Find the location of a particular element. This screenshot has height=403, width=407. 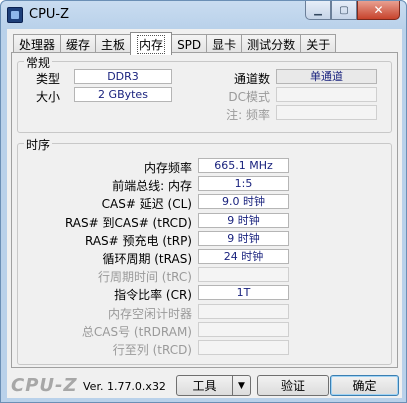

tab-label: SPD is located at coordinates (189, 44).